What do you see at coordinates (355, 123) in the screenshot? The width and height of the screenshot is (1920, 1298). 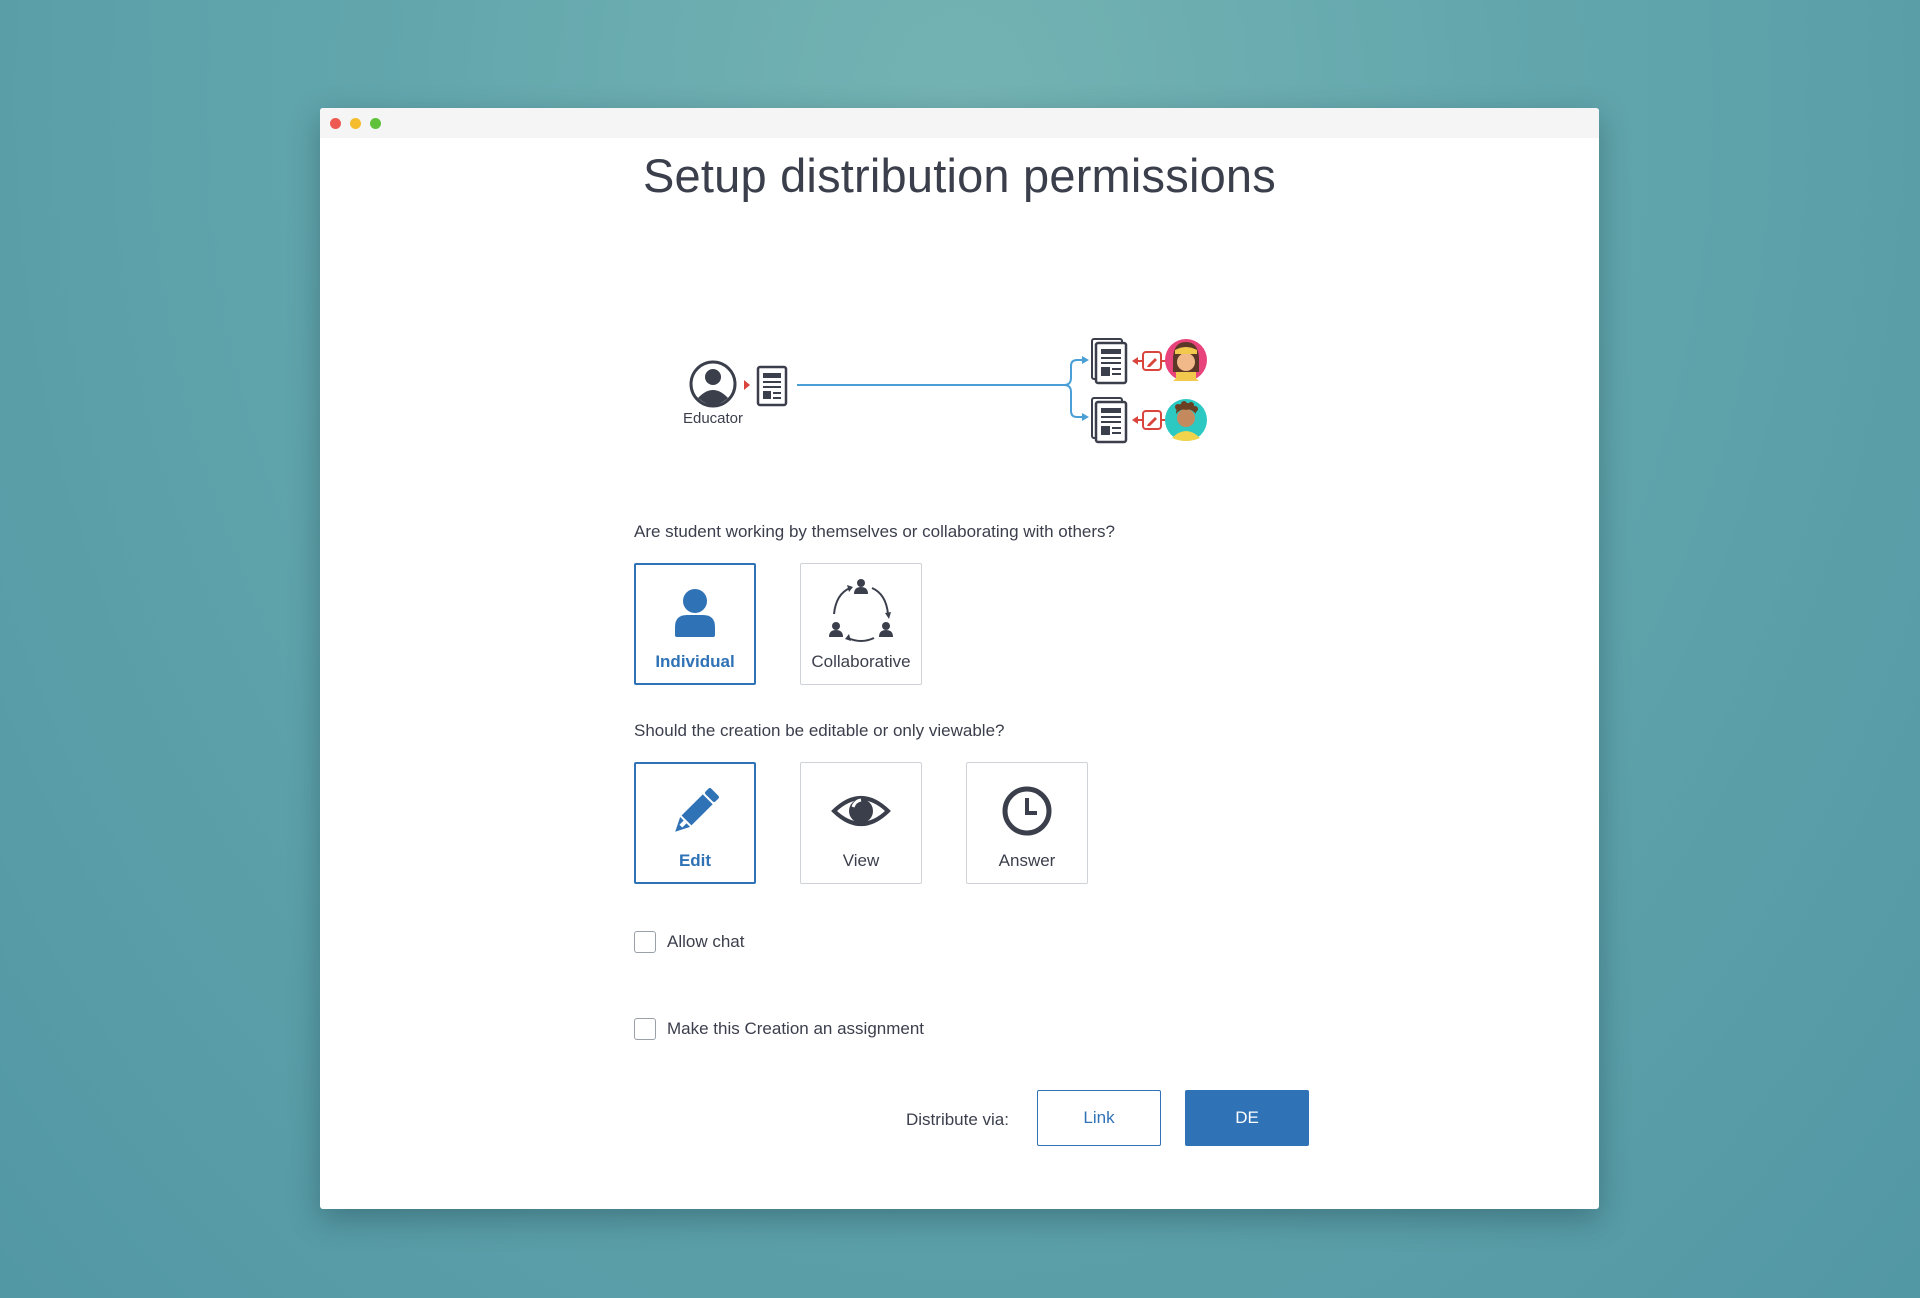 I see `minimize-window-button` at bounding box center [355, 123].